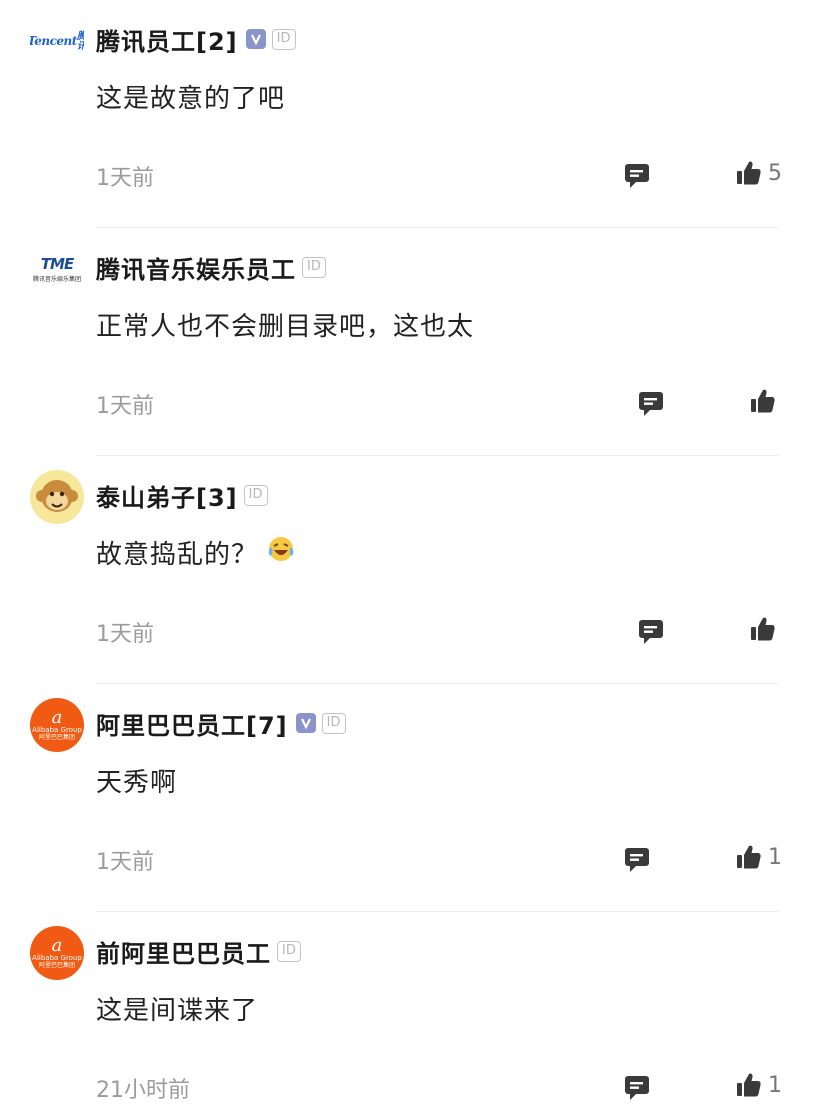 The image size is (820, 1120). What do you see at coordinates (281, 552) in the screenshot?
I see `laughing-crying-emoji-icon` at bounding box center [281, 552].